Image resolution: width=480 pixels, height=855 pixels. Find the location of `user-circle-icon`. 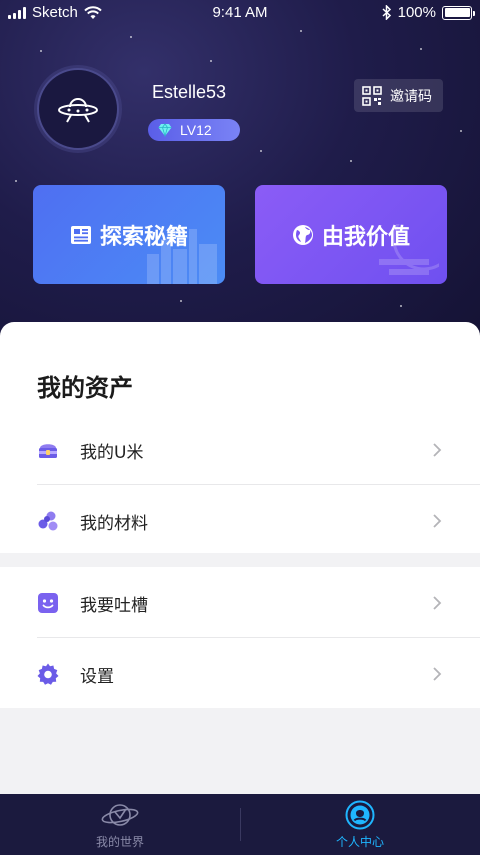

user-circle-icon is located at coordinates (360, 814).